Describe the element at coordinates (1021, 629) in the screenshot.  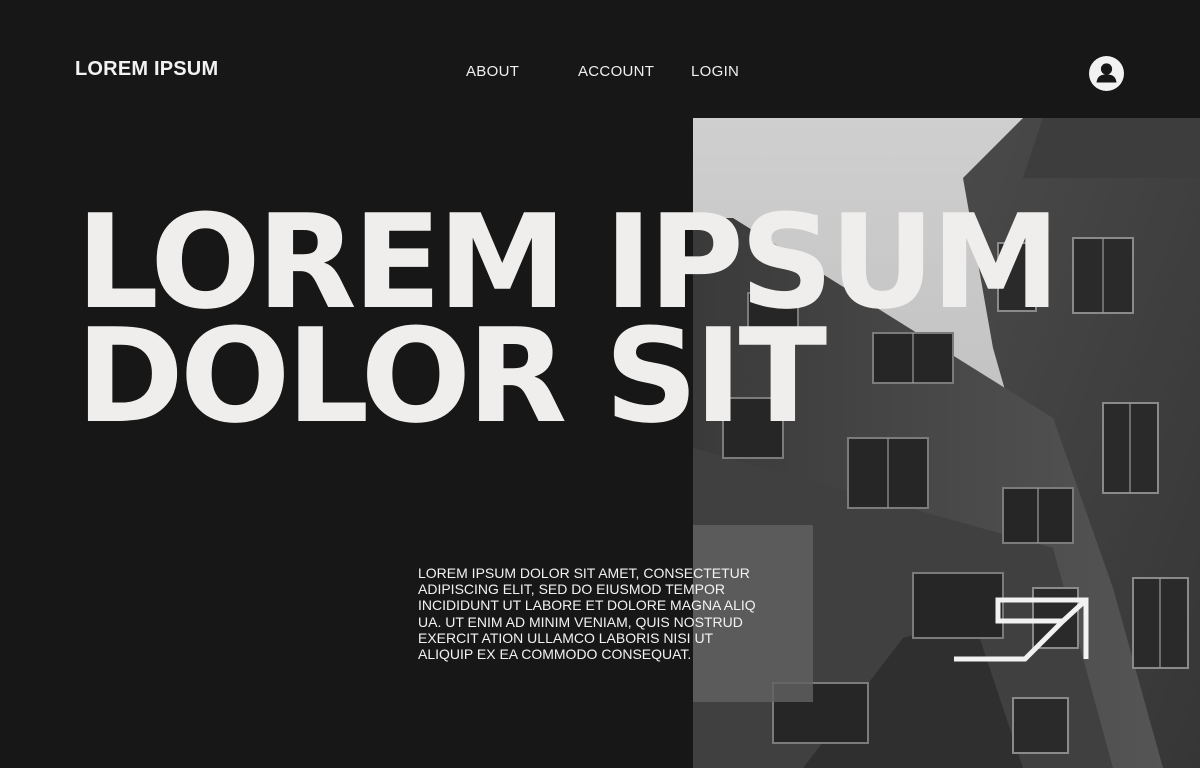
I see `arrow-up-right-icon` at that location.